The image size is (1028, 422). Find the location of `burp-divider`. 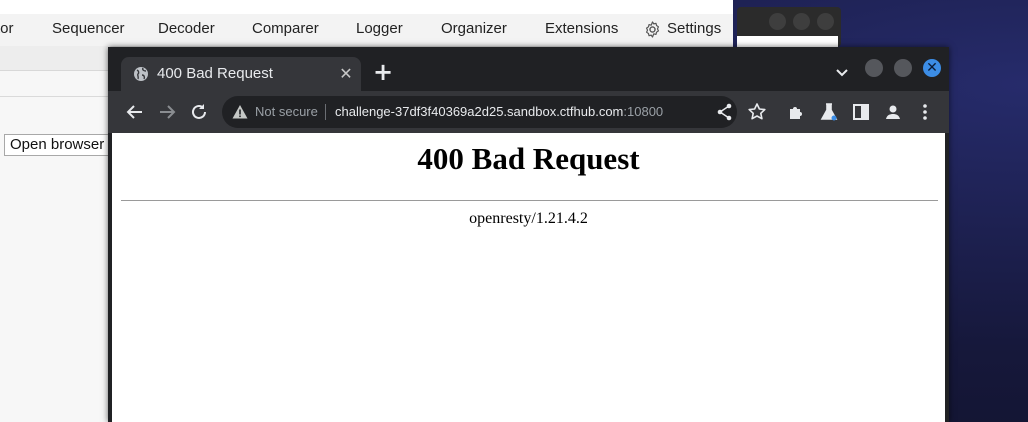

burp-divider is located at coordinates (55, 96).